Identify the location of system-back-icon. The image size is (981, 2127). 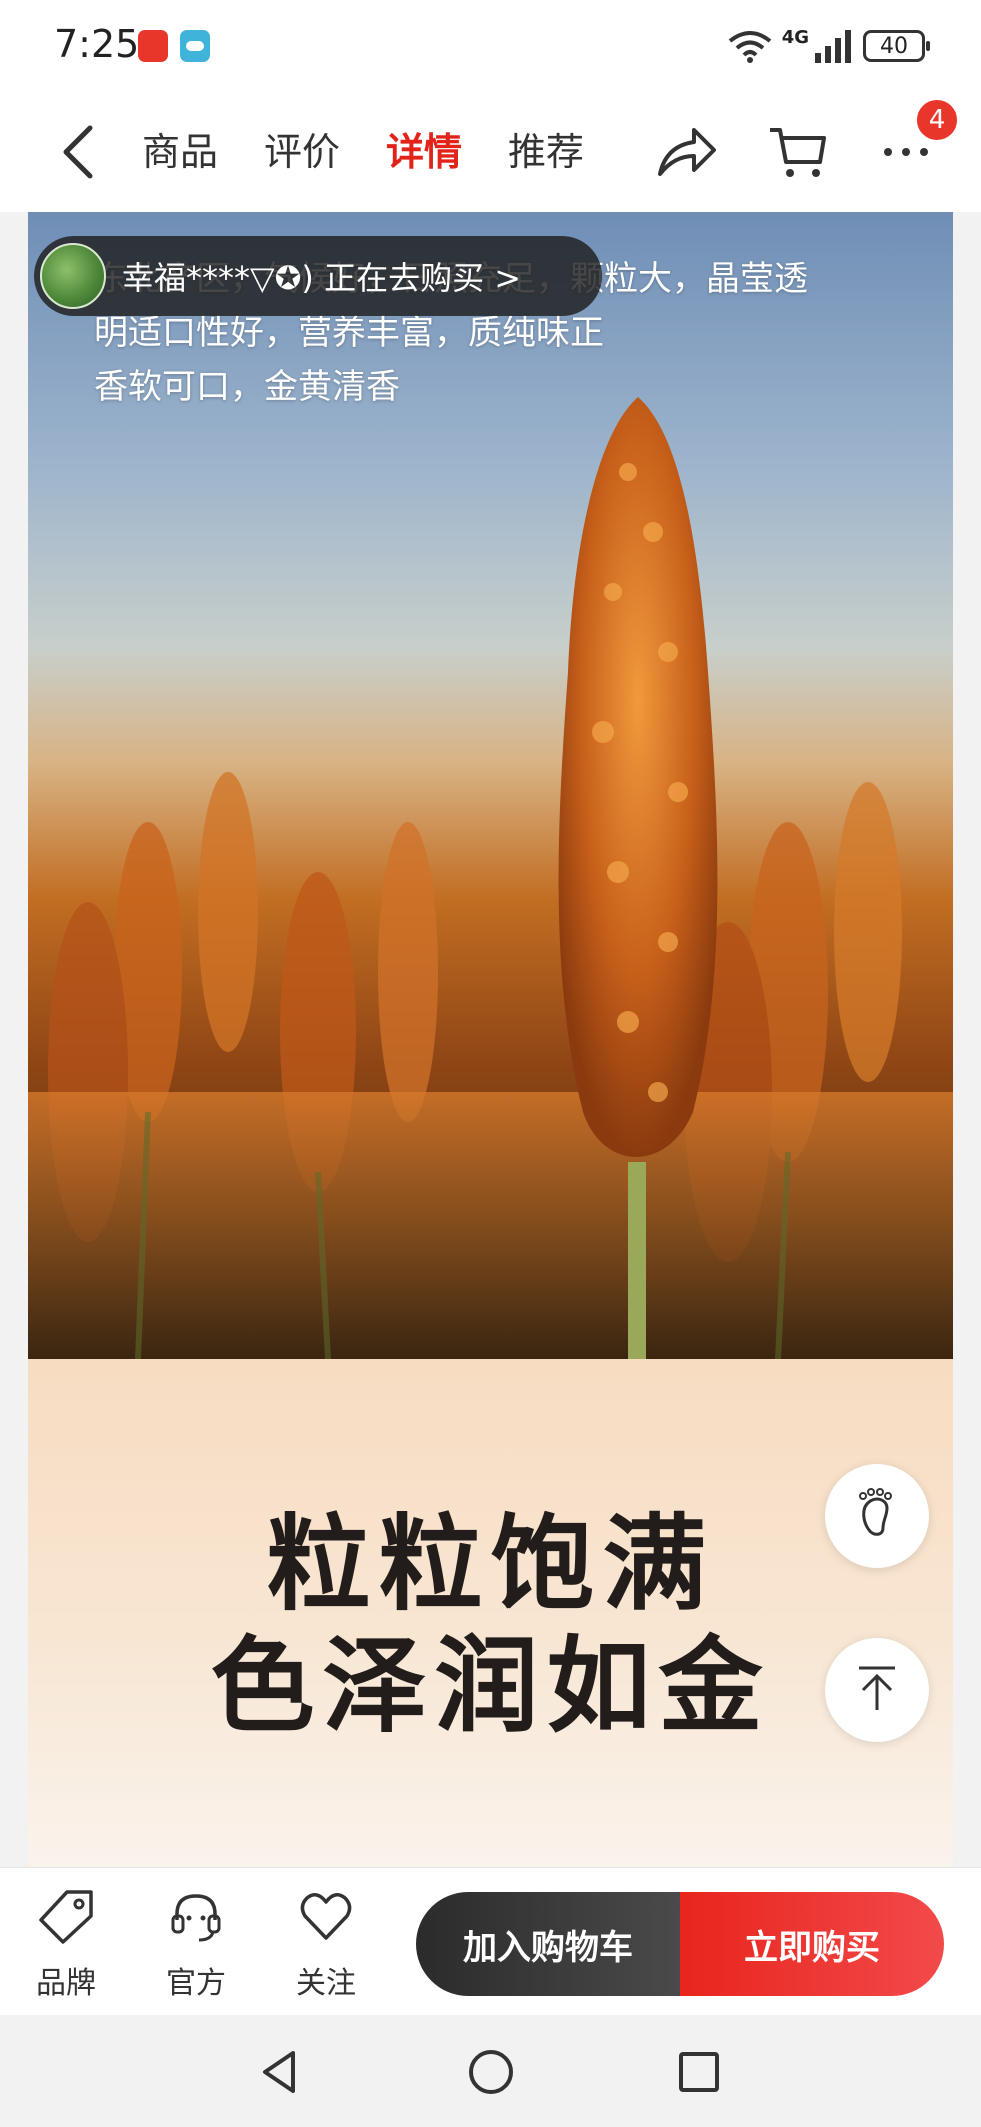
(280, 2072).